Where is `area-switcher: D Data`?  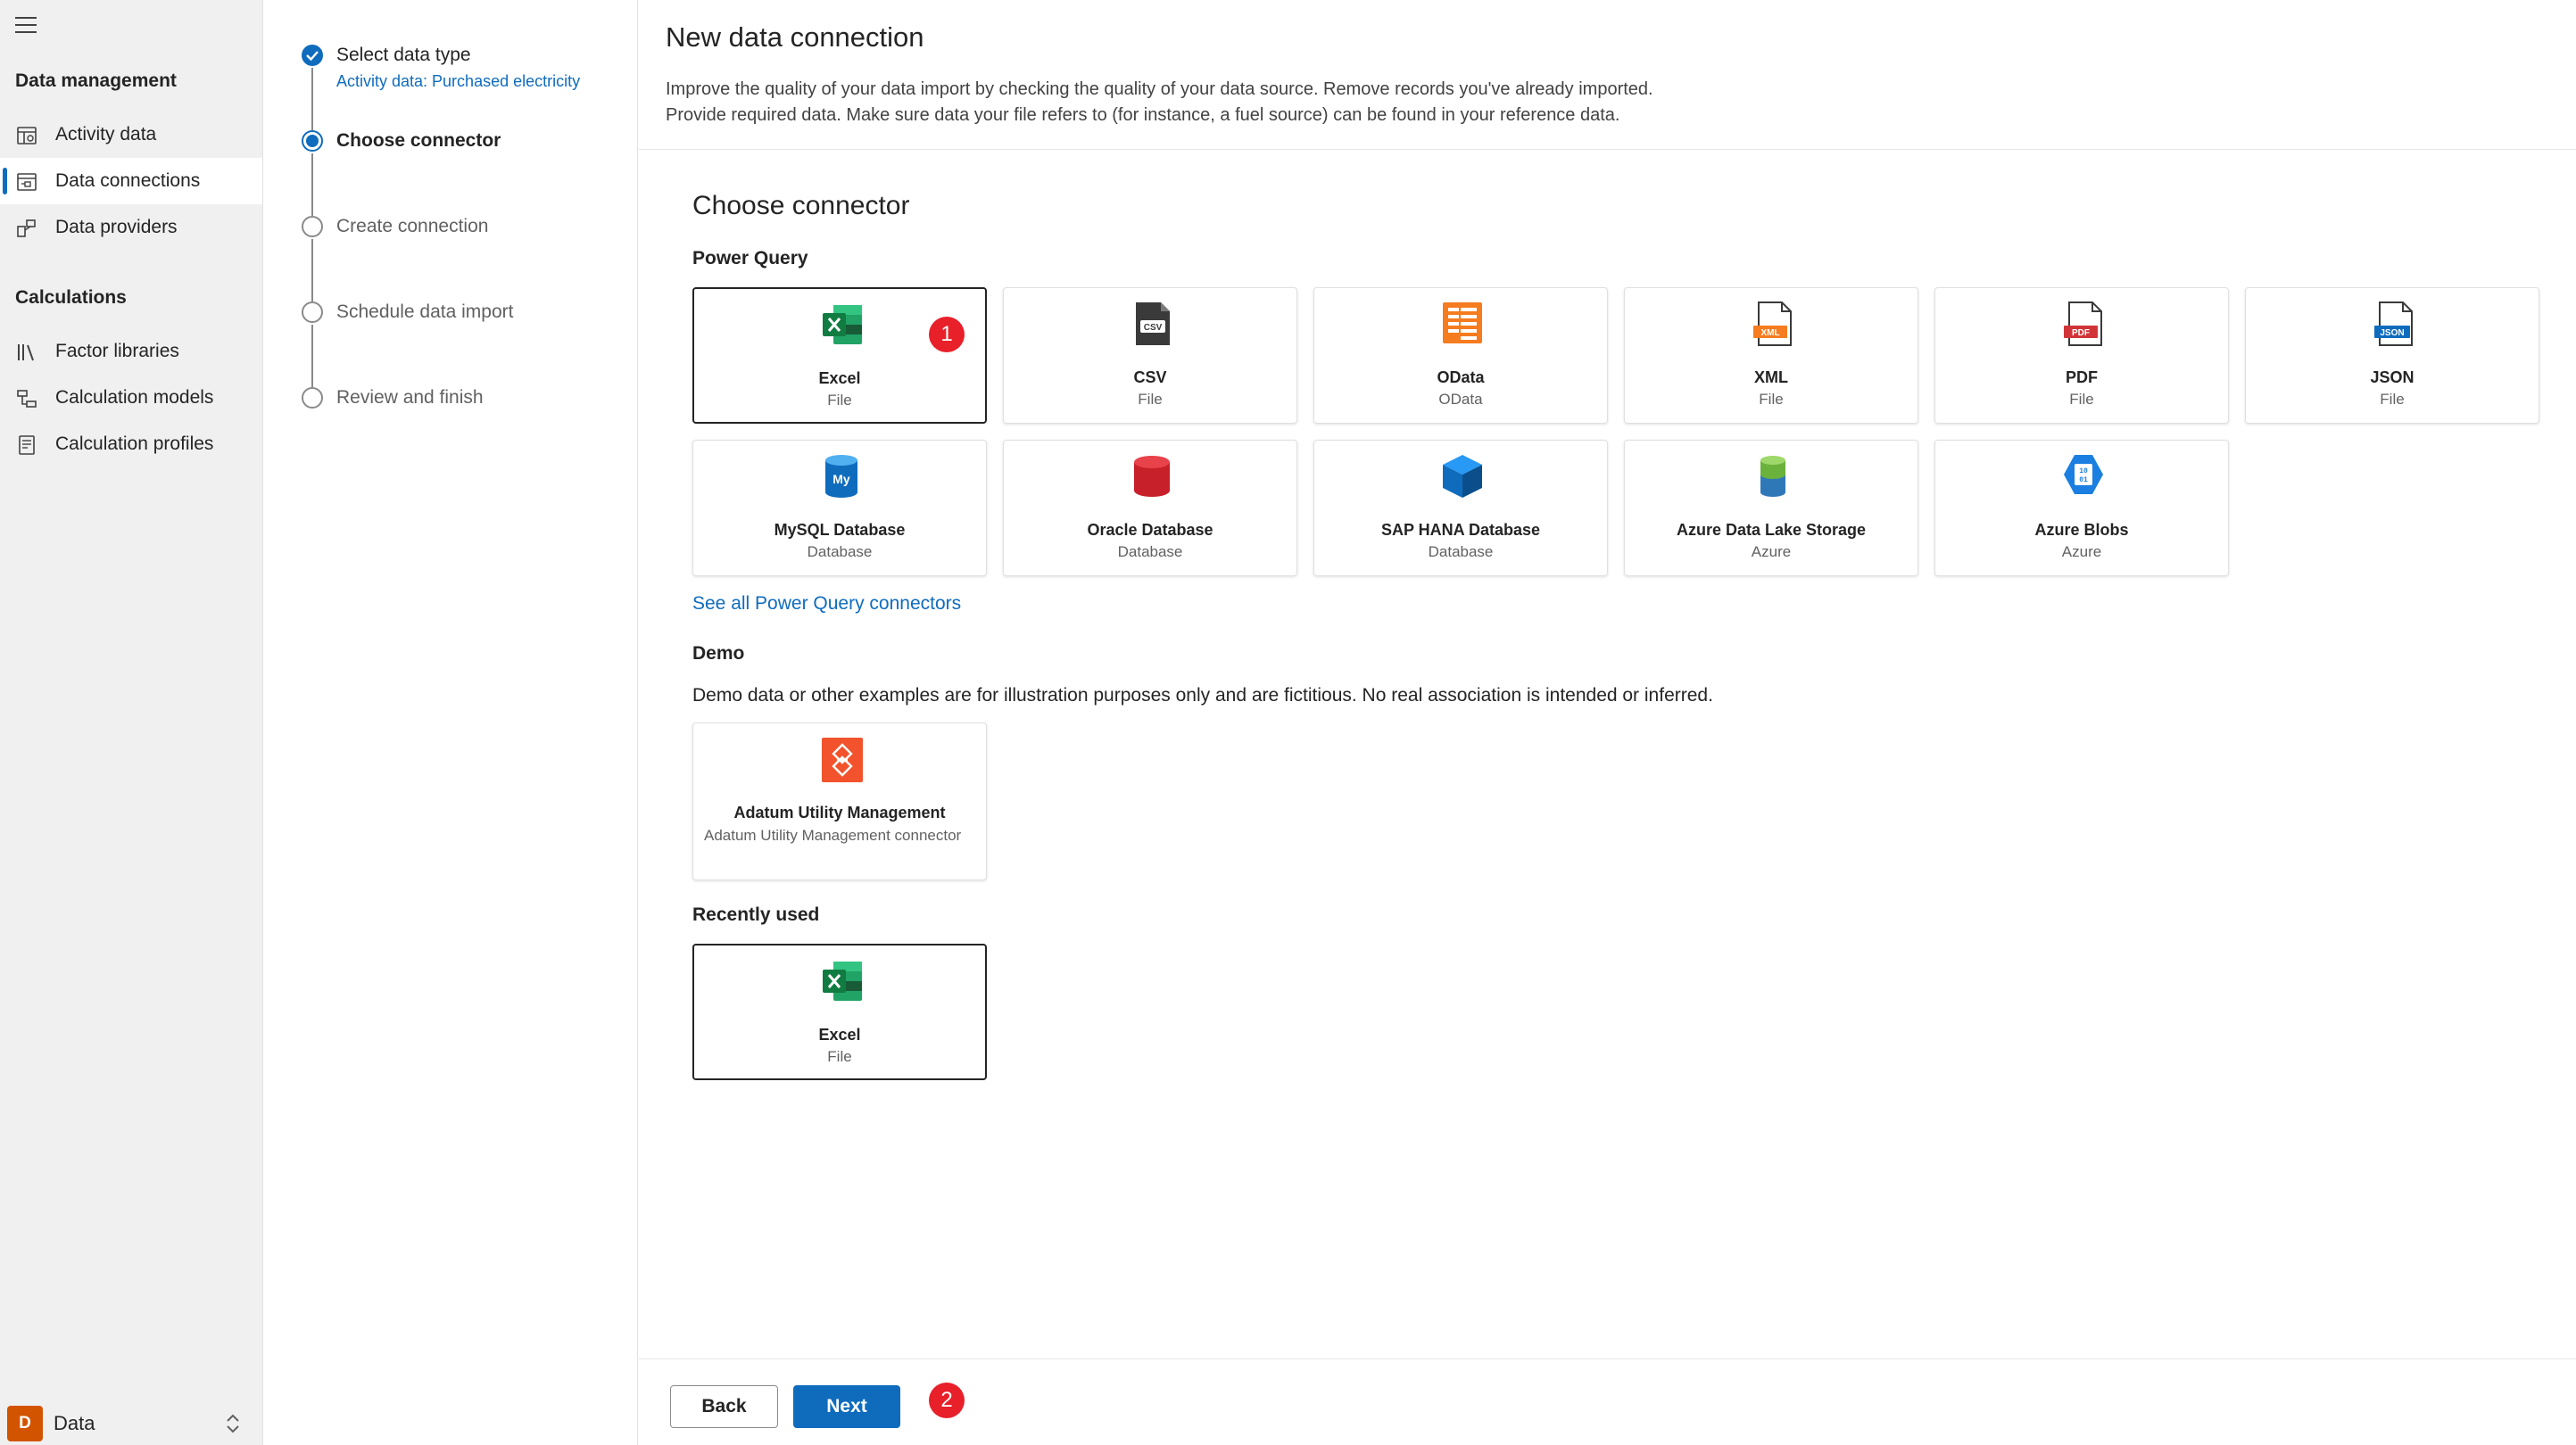
area-switcher: D Data is located at coordinates (131, 1423).